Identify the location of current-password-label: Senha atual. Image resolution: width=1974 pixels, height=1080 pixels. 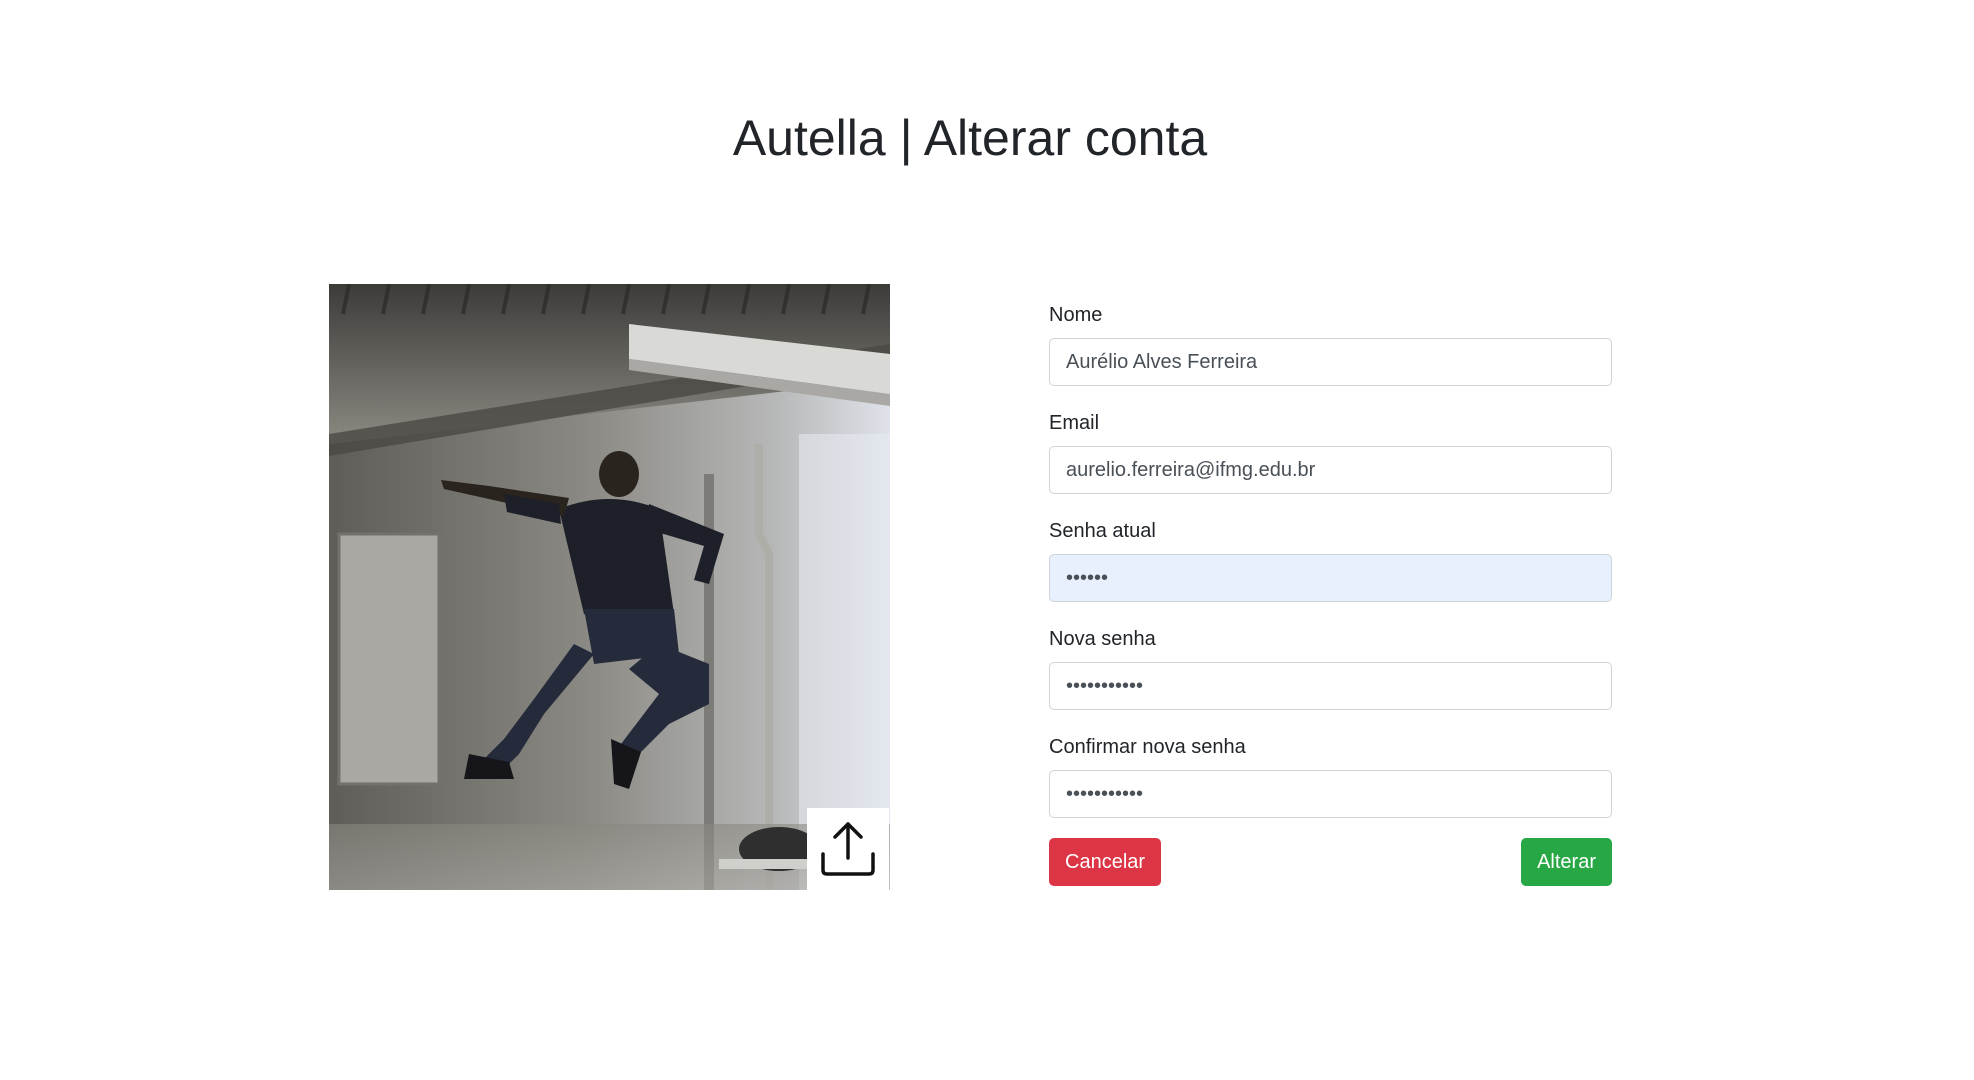
(1102, 531).